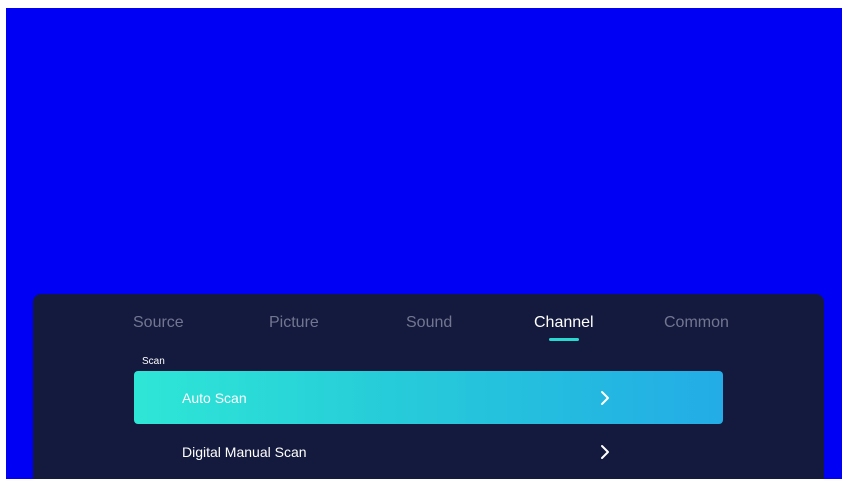 The width and height of the screenshot is (843, 479). What do you see at coordinates (428, 397) in the screenshot?
I see `menu-item-auto-scan: Auto Scan` at bounding box center [428, 397].